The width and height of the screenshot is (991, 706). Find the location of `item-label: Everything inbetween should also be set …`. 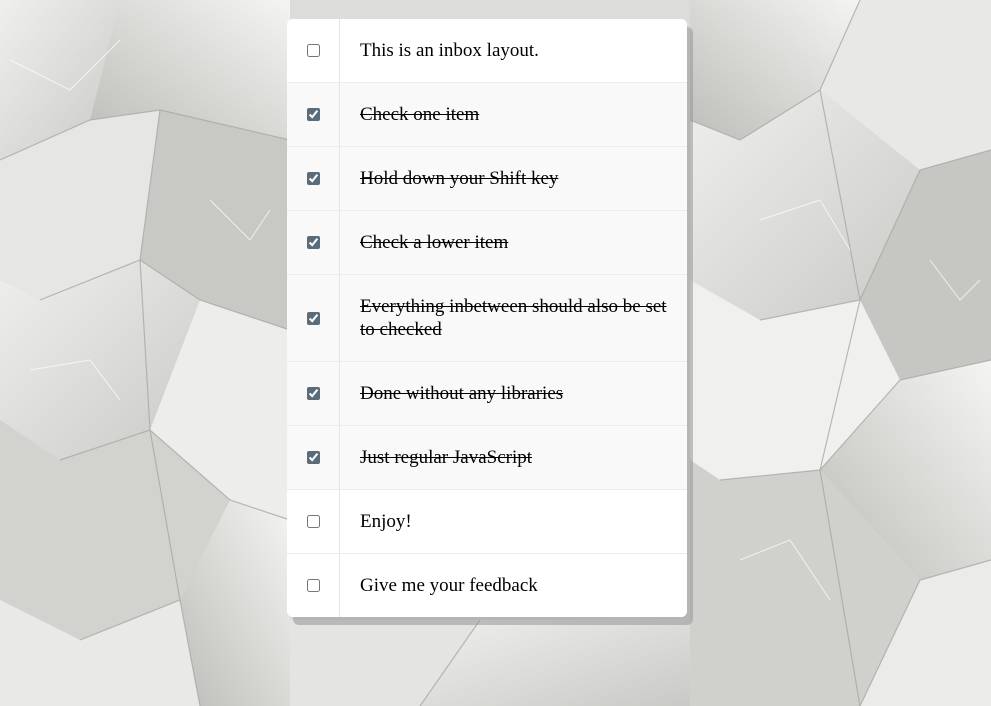

item-label: Everything inbetween should also be set … is located at coordinates (513, 318).